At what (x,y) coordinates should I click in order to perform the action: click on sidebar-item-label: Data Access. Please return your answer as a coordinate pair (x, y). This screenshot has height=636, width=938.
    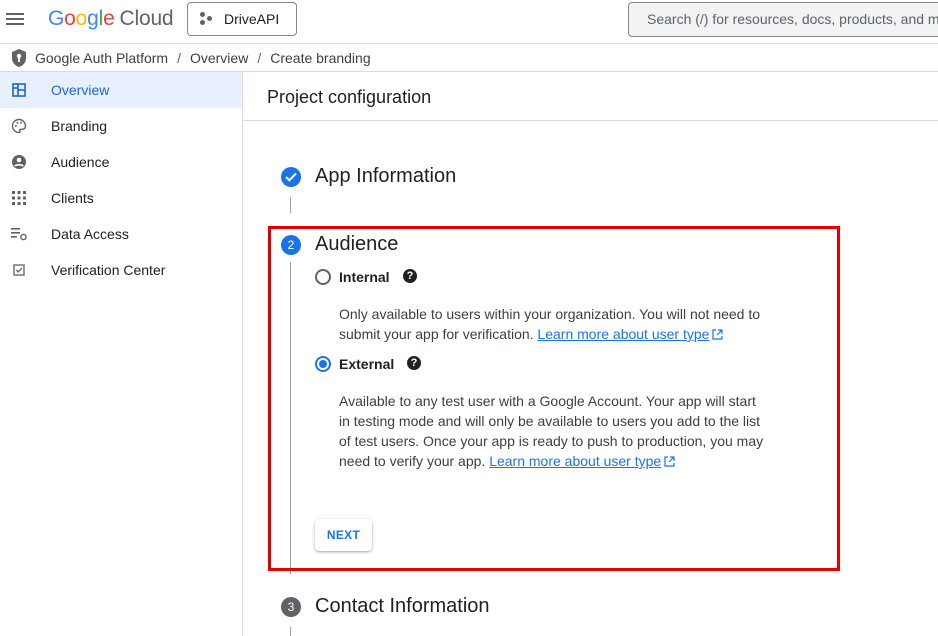
    Looking at the image, I should click on (90, 234).